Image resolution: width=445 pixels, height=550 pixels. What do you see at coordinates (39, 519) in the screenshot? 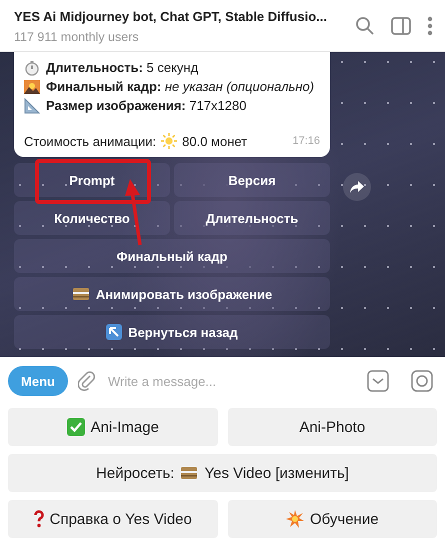
I see `question-mark-icon` at bounding box center [39, 519].